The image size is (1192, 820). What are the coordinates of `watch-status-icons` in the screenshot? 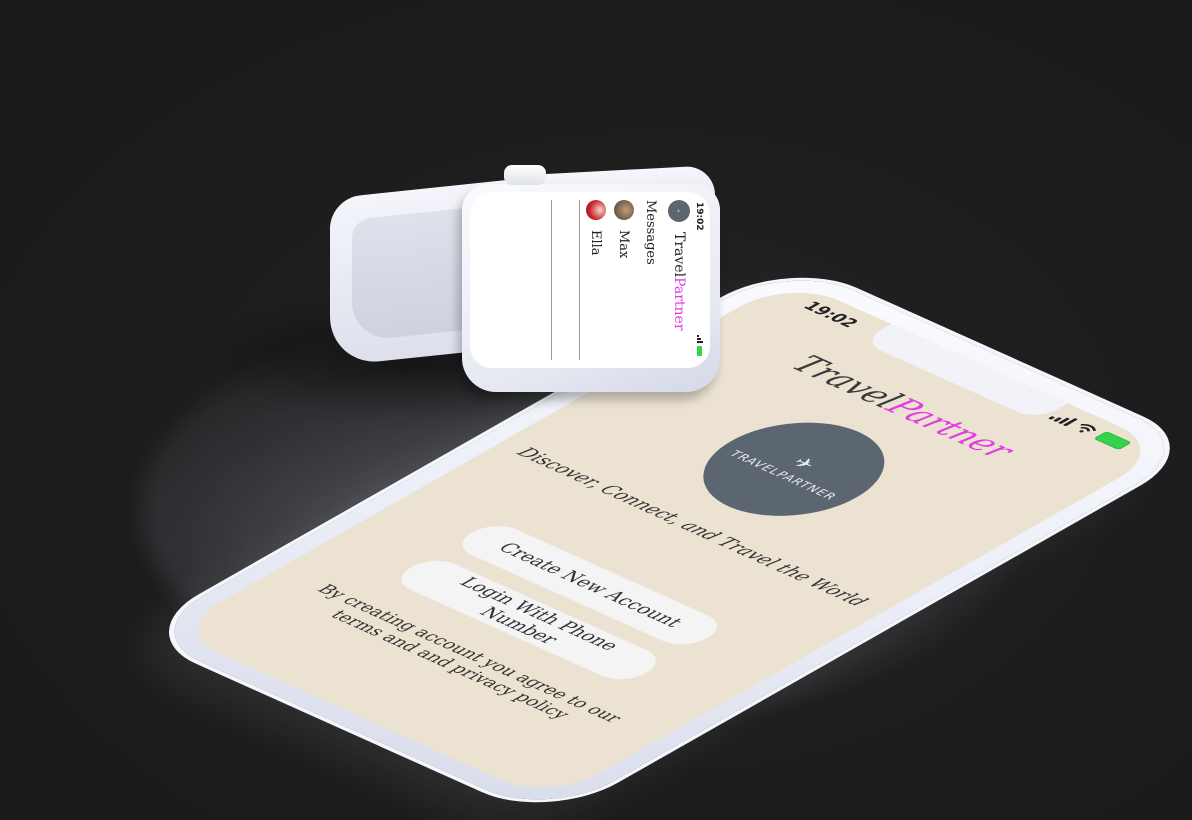 It's located at (700, 345).